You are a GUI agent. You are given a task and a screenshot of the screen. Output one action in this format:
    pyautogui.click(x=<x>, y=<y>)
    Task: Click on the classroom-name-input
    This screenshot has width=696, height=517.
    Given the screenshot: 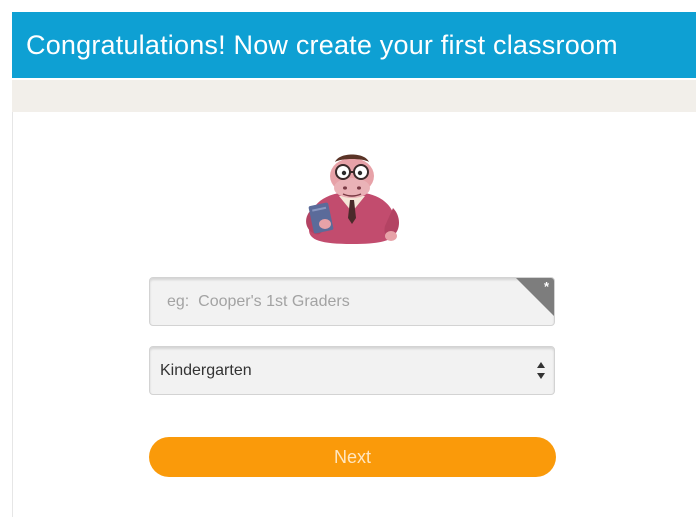 What is the action you would take?
    pyautogui.click(x=352, y=301)
    